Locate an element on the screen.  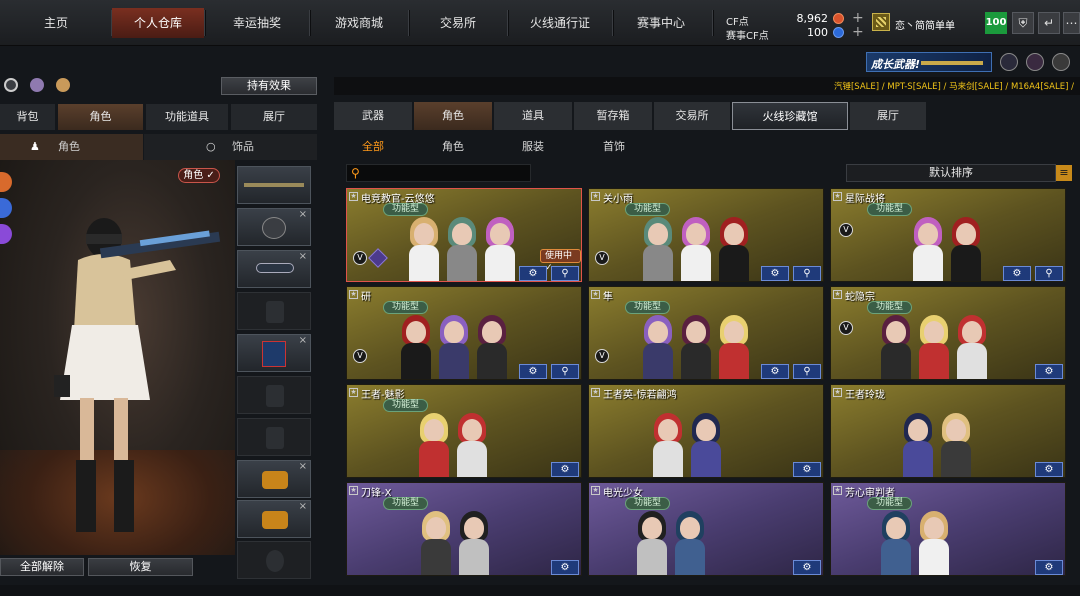
shield-icon: ⛨ is located at coordinates (1023, 23).